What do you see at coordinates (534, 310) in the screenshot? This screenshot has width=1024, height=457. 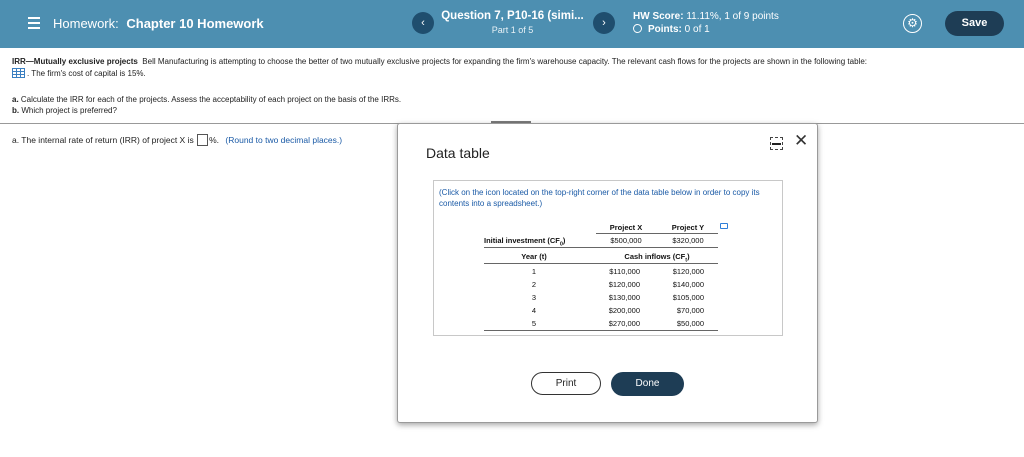 I see `row-year: 4` at bounding box center [534, 310].